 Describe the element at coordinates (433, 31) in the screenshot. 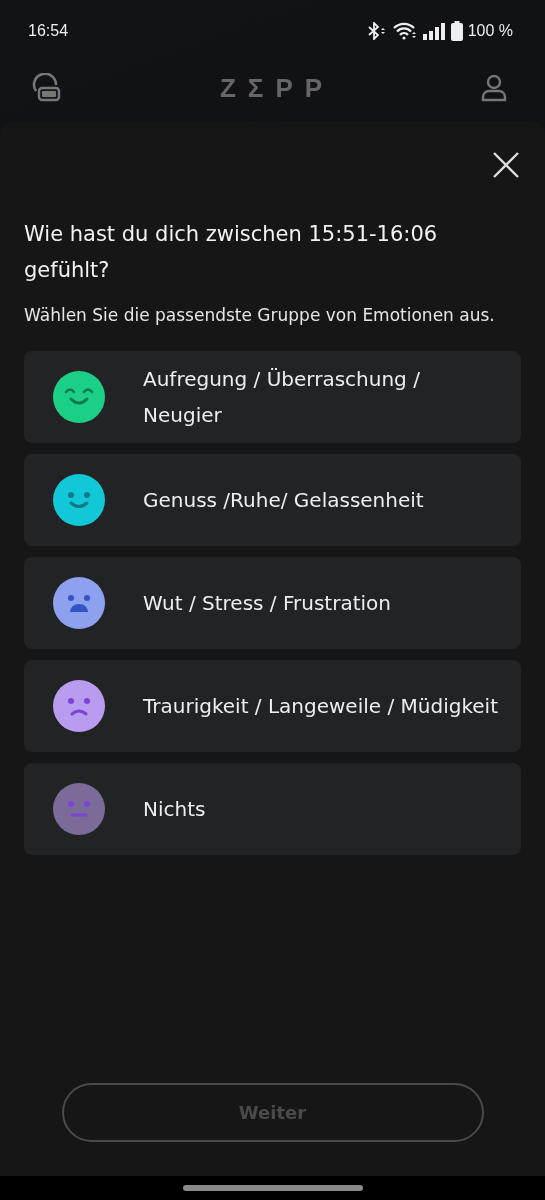

I see `signal-icon` at that location.